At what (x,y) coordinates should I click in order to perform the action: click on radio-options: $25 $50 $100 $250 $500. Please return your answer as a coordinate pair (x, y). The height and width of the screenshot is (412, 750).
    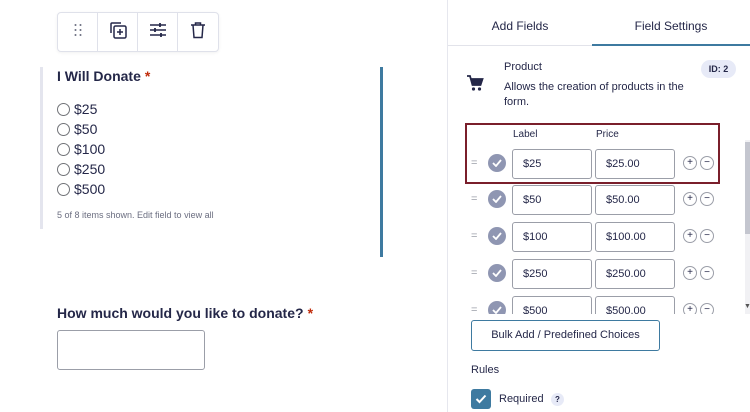
    Looking at the image, I should click on (81, 149).